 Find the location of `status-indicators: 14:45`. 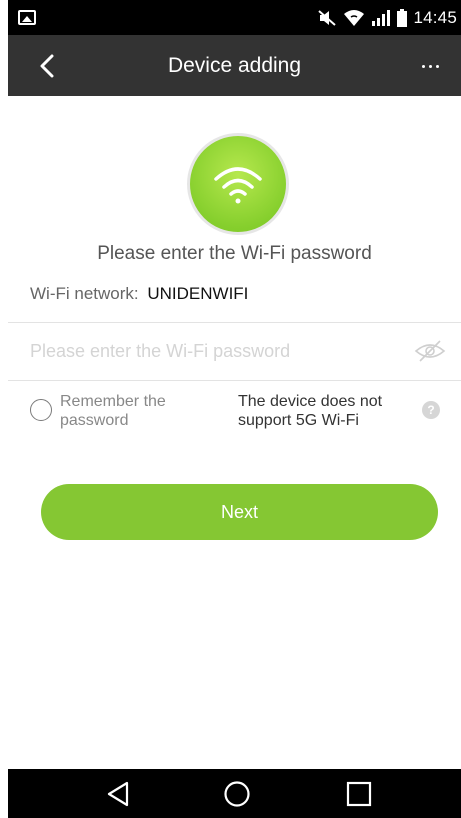

status-indicators: 14:45 is located at coordinates (387, 17).